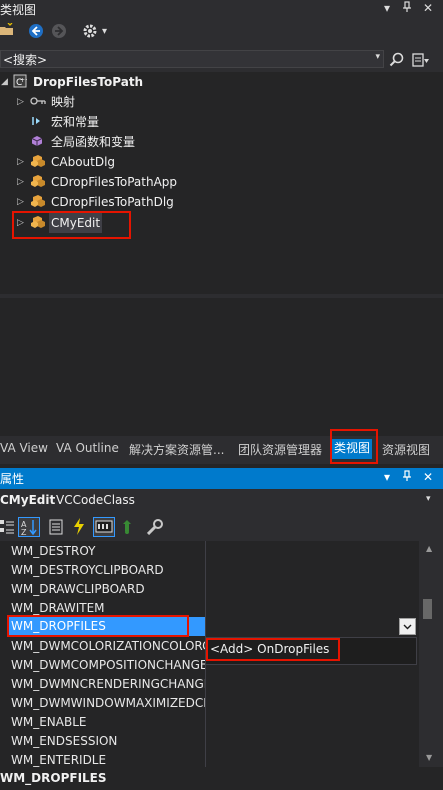 The image size is (443, 790). Describe the element at coordinates (221, 527) in the screenshot. I see `properties-toolbar: AZ` at that location.